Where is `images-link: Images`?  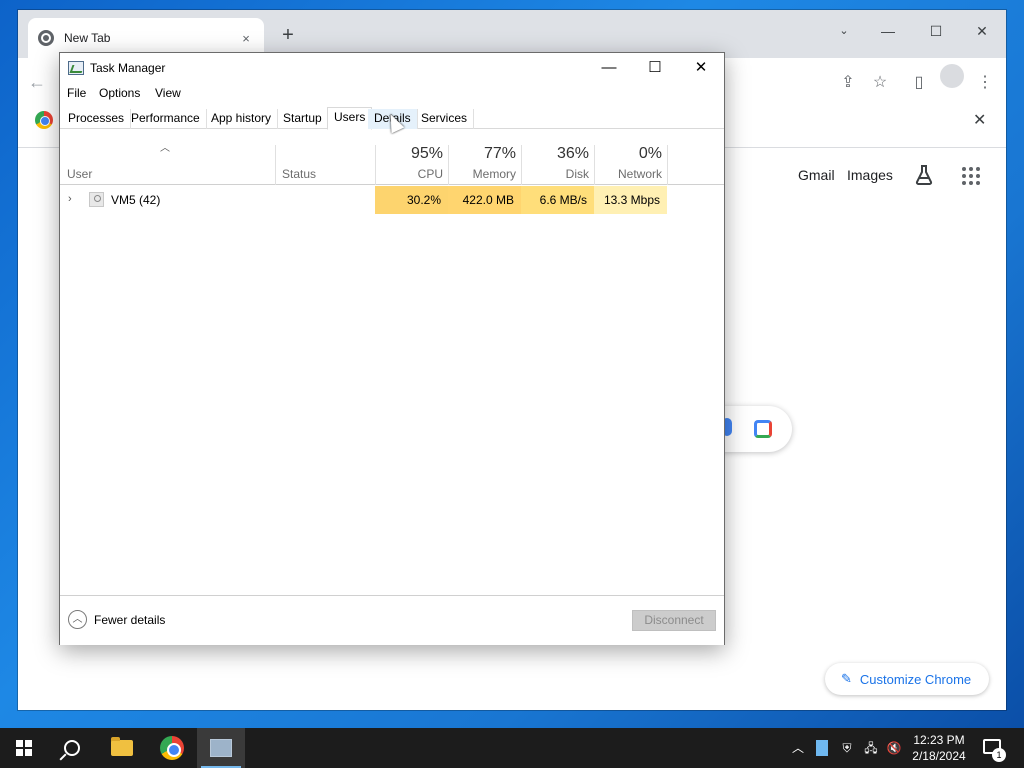 images-link: Images is located at coordinates (870, 175).